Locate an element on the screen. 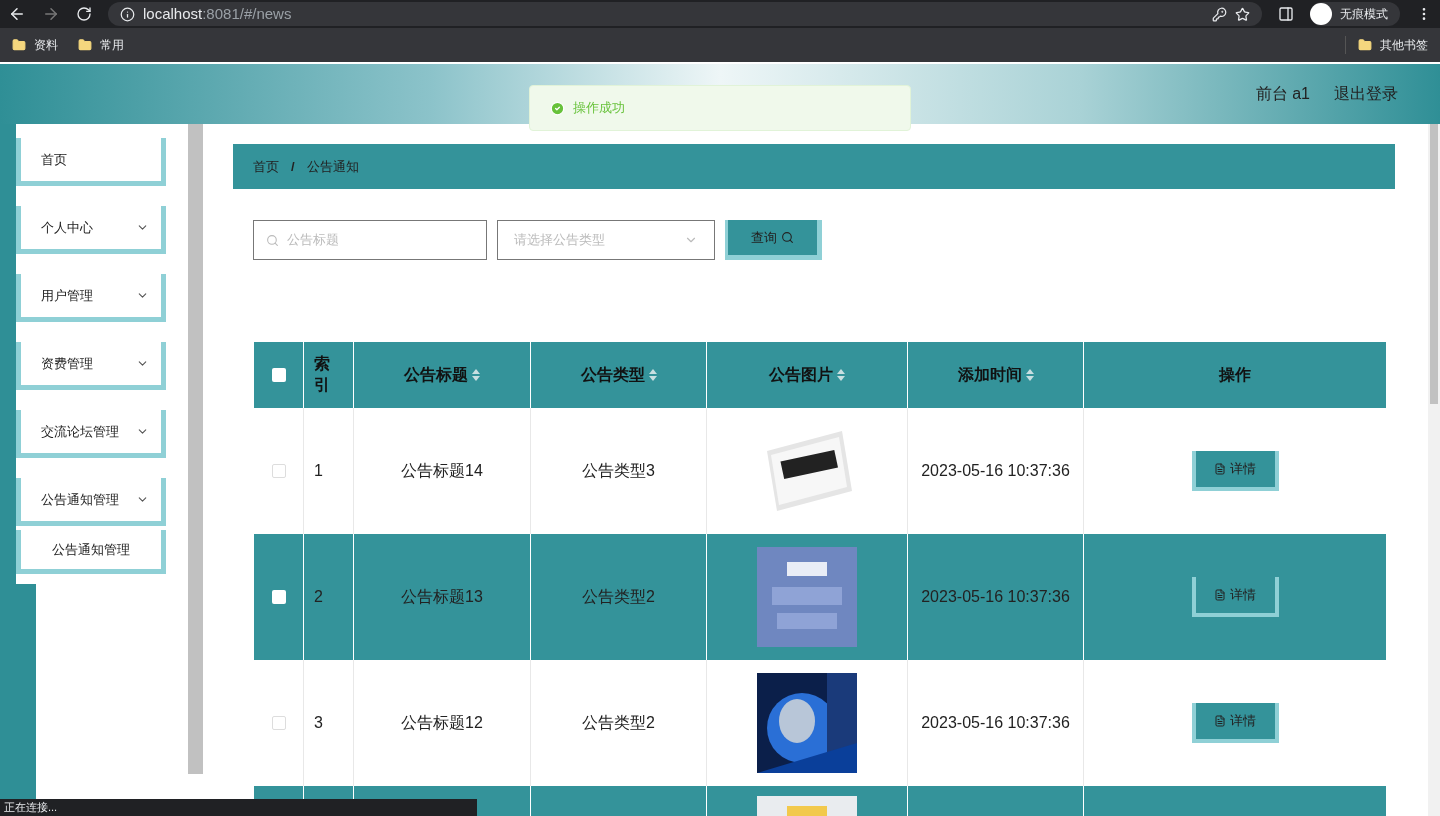  title-input: 公告标题 is located at coordinates (380, 240).